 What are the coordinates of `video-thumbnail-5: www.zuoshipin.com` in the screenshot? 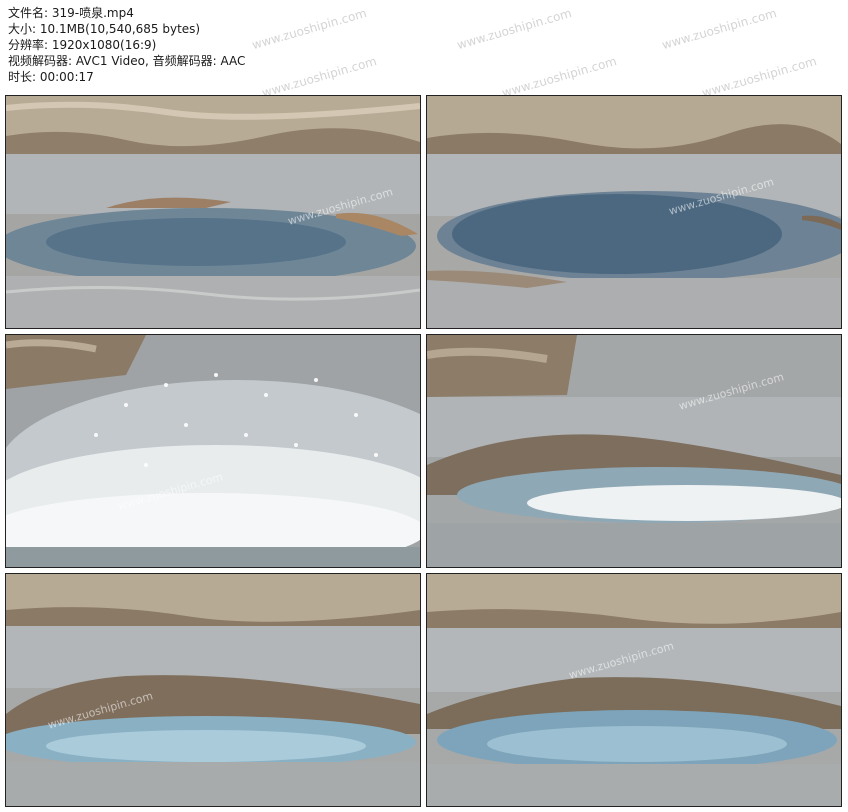 It's located at (213, 690).